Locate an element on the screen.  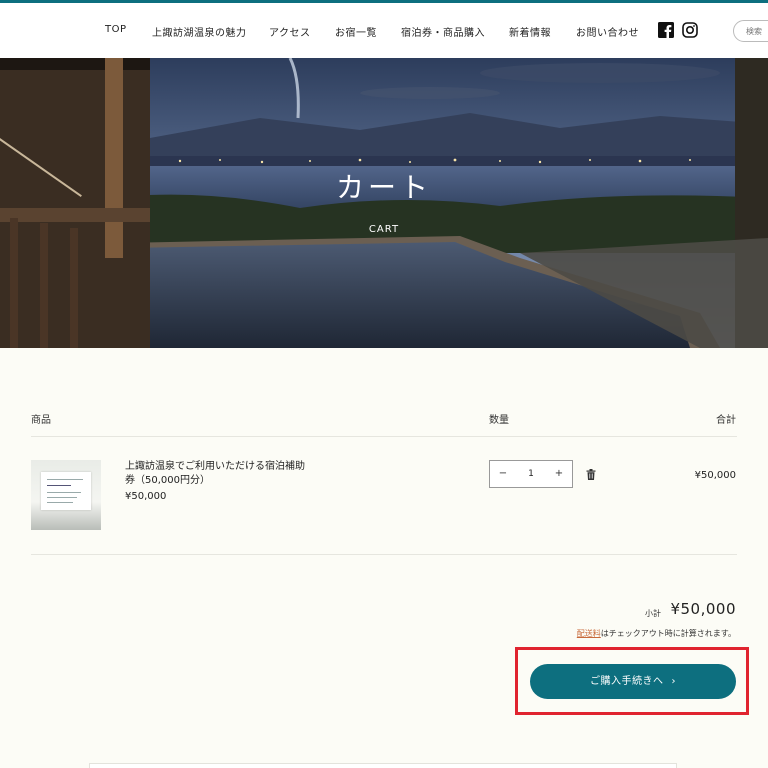
column-header-product: 商品 is located at coordinates (41, 420).